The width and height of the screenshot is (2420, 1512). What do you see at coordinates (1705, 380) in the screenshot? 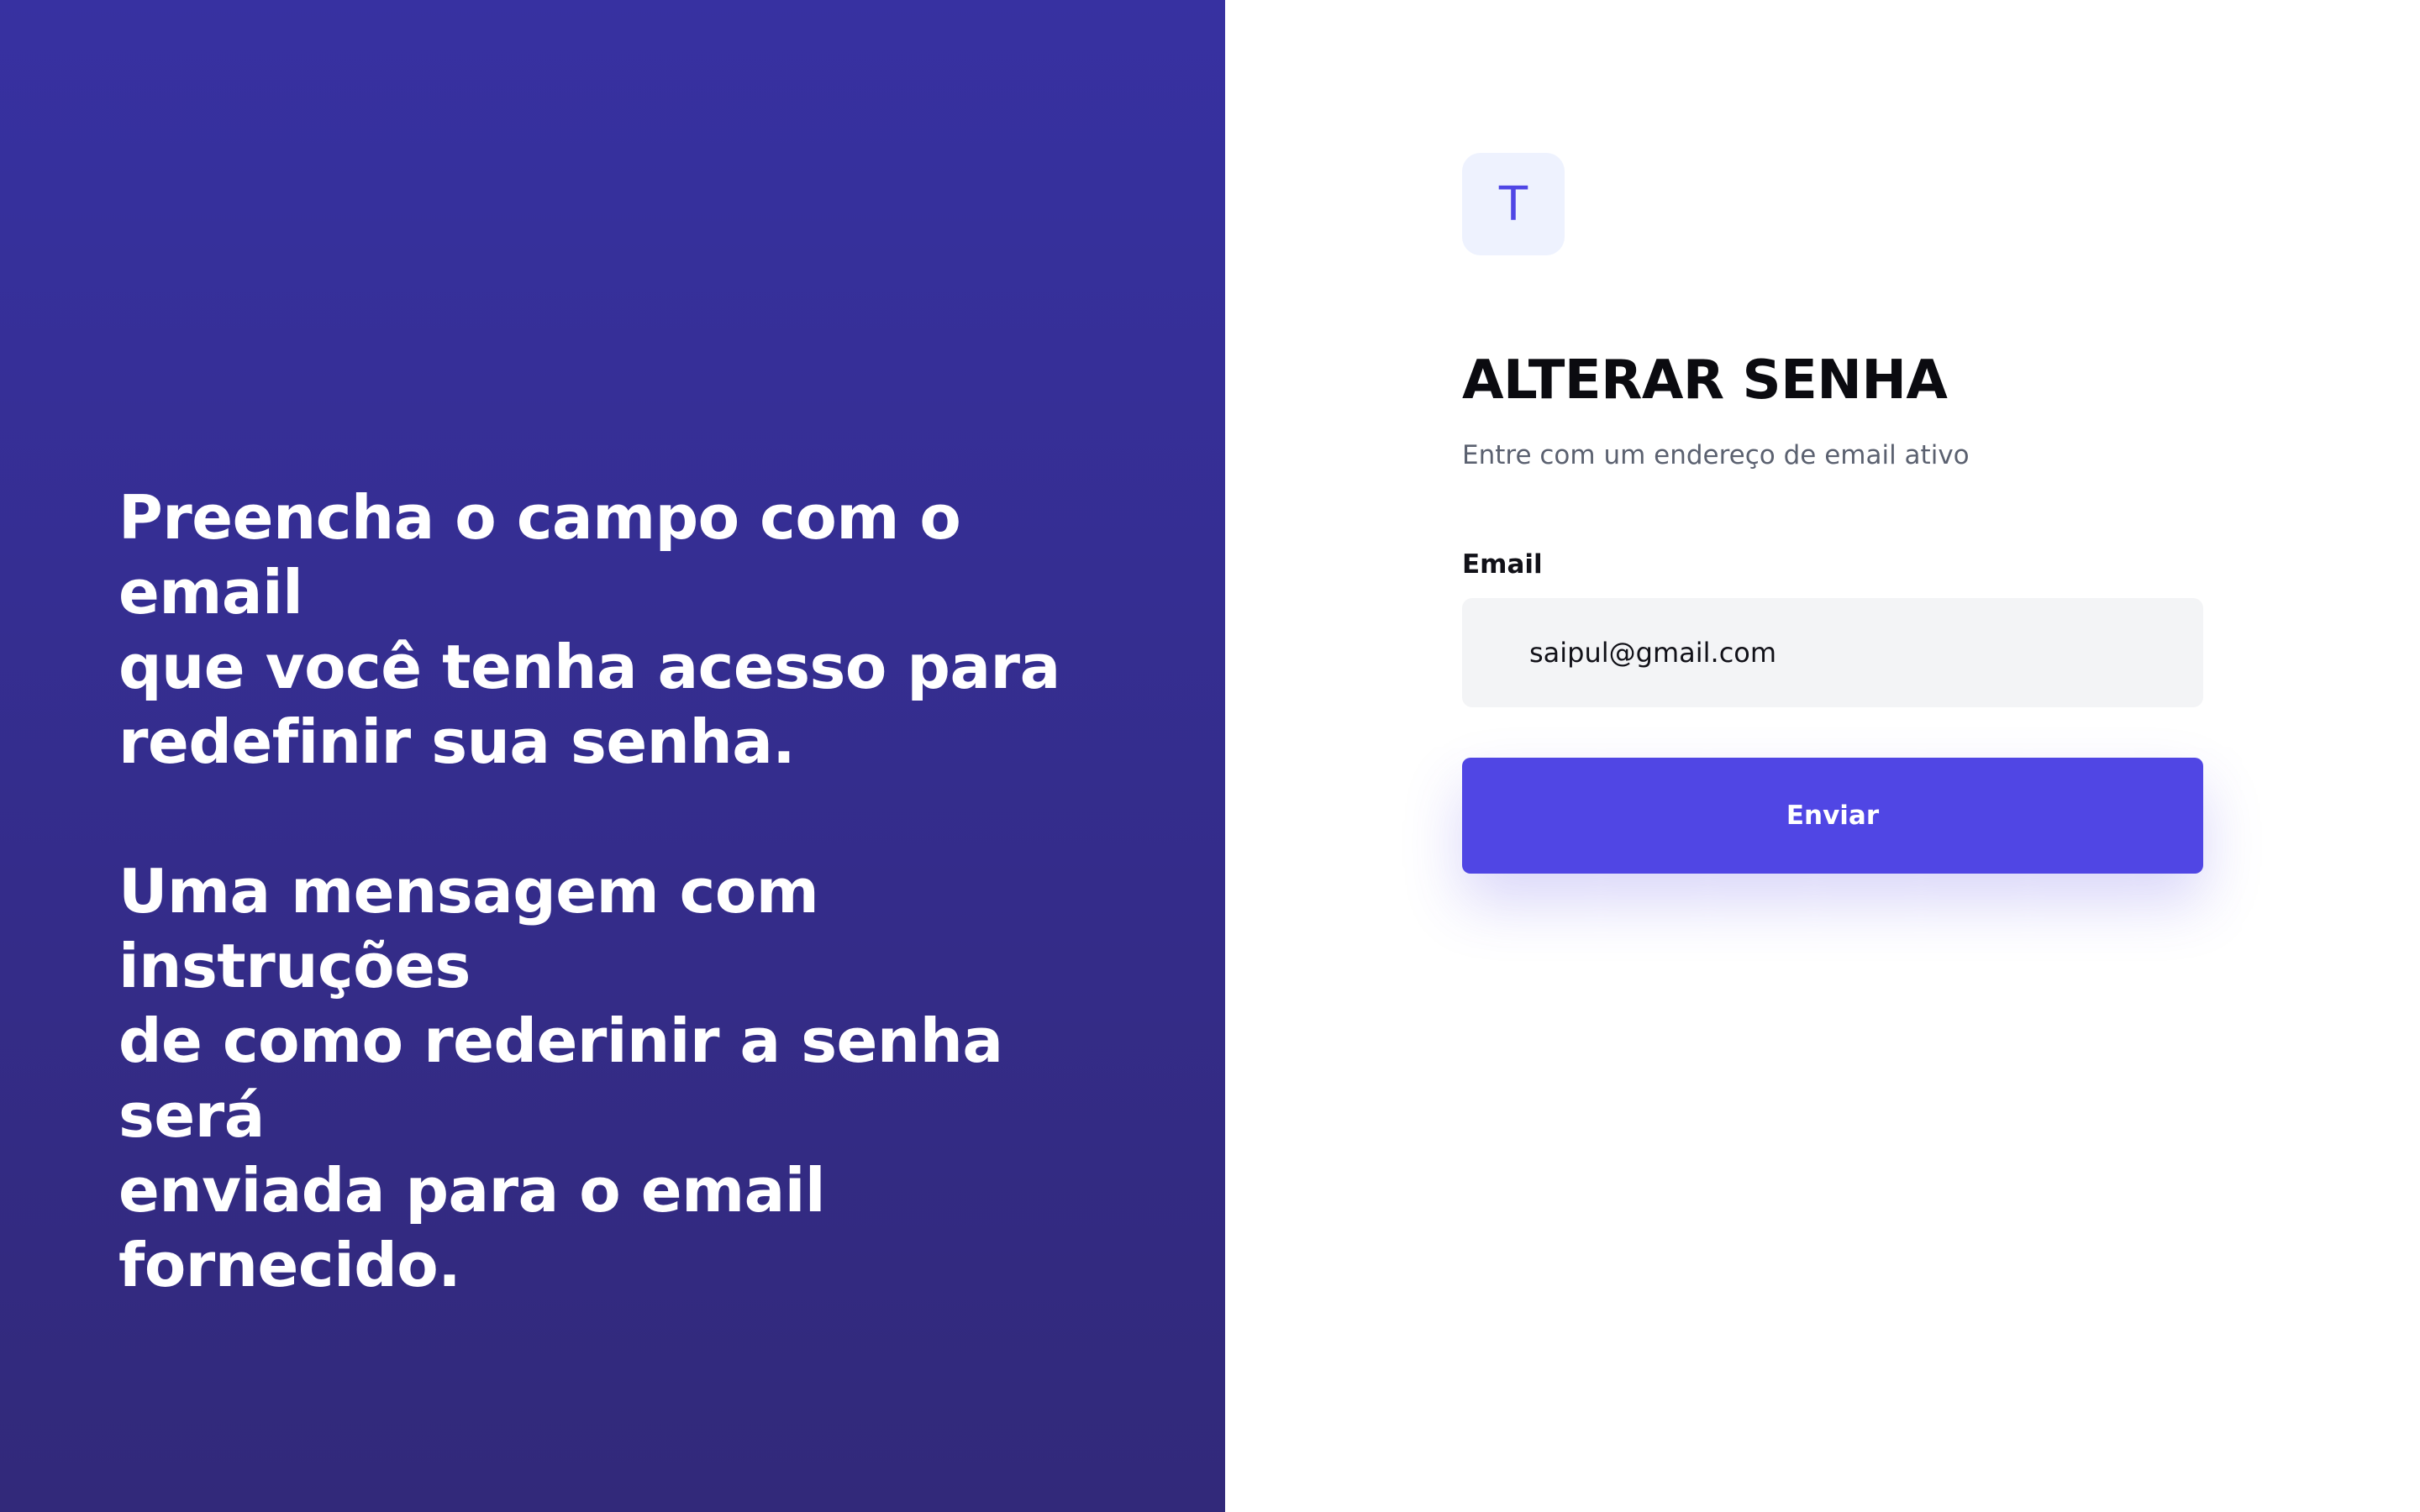
I see `page-title: ALTERAR SENHA` at bounding box center [1705, 380].